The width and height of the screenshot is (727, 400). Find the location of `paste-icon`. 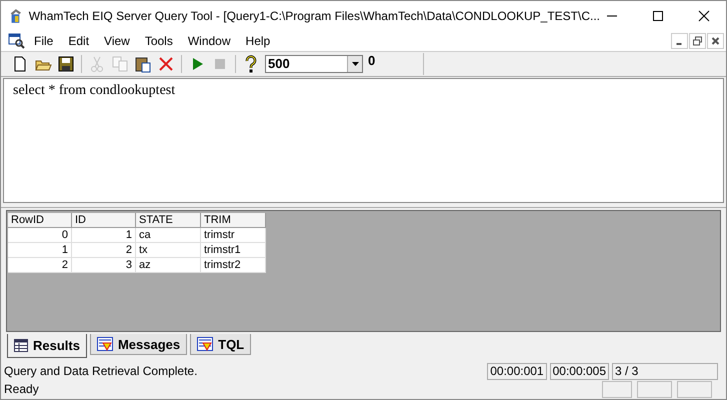

paste-icon is located at coordinates (143, 64).